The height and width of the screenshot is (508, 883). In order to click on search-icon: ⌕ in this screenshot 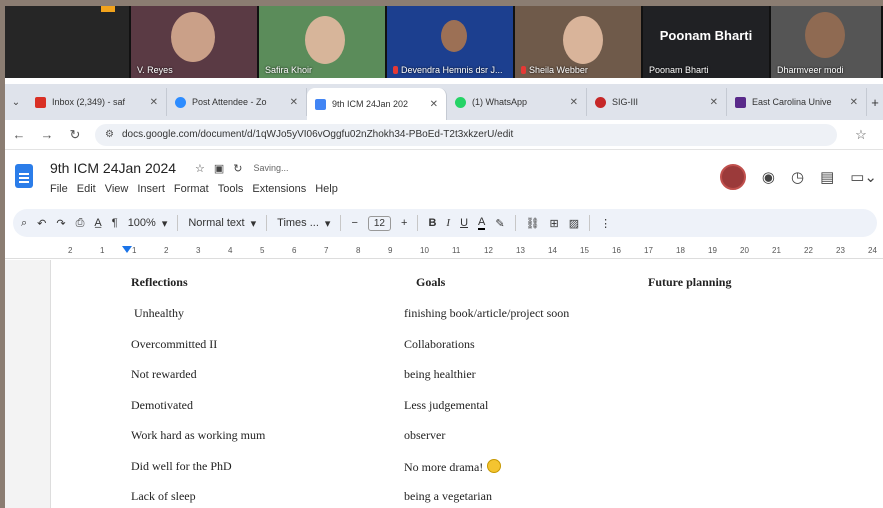, I will do `click(24, 223)`.